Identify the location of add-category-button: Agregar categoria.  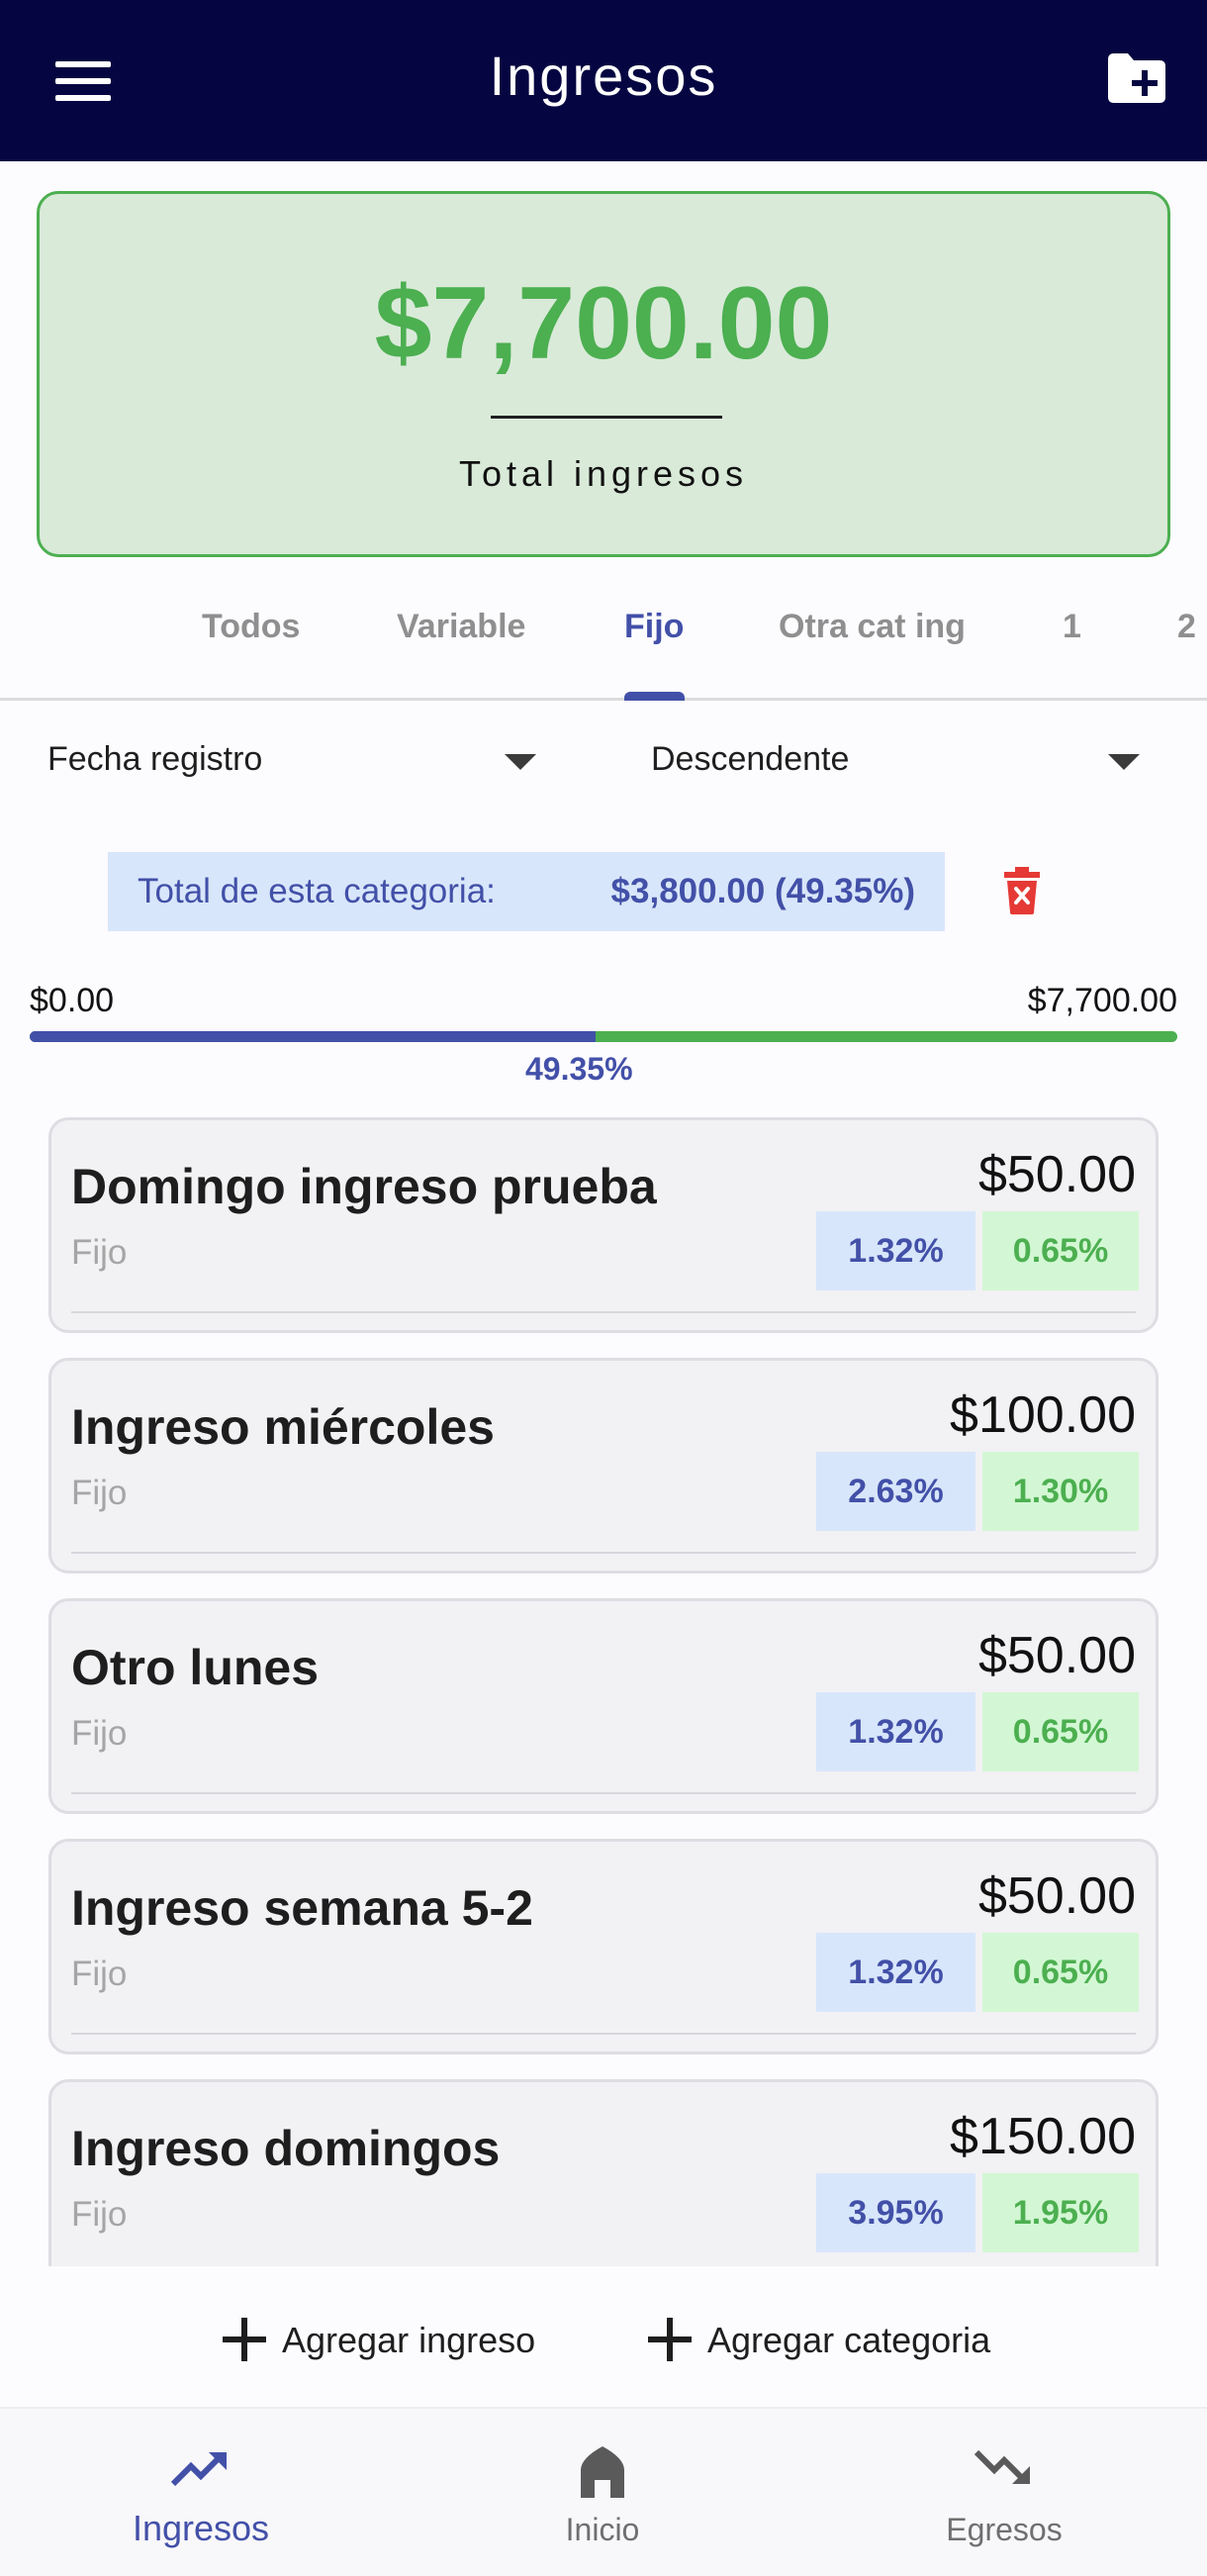
(826, 2339).